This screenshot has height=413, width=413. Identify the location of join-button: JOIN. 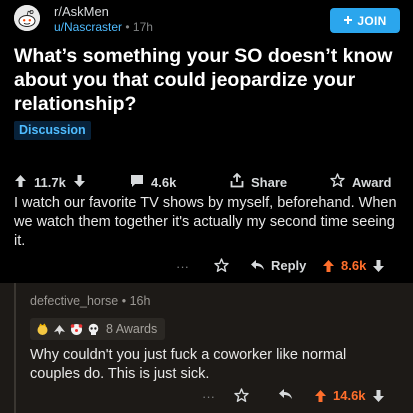
(365, 20).